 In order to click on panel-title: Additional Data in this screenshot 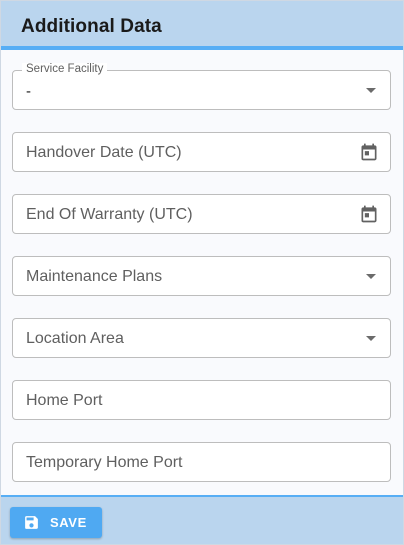, I will do `click(91, 26)`.